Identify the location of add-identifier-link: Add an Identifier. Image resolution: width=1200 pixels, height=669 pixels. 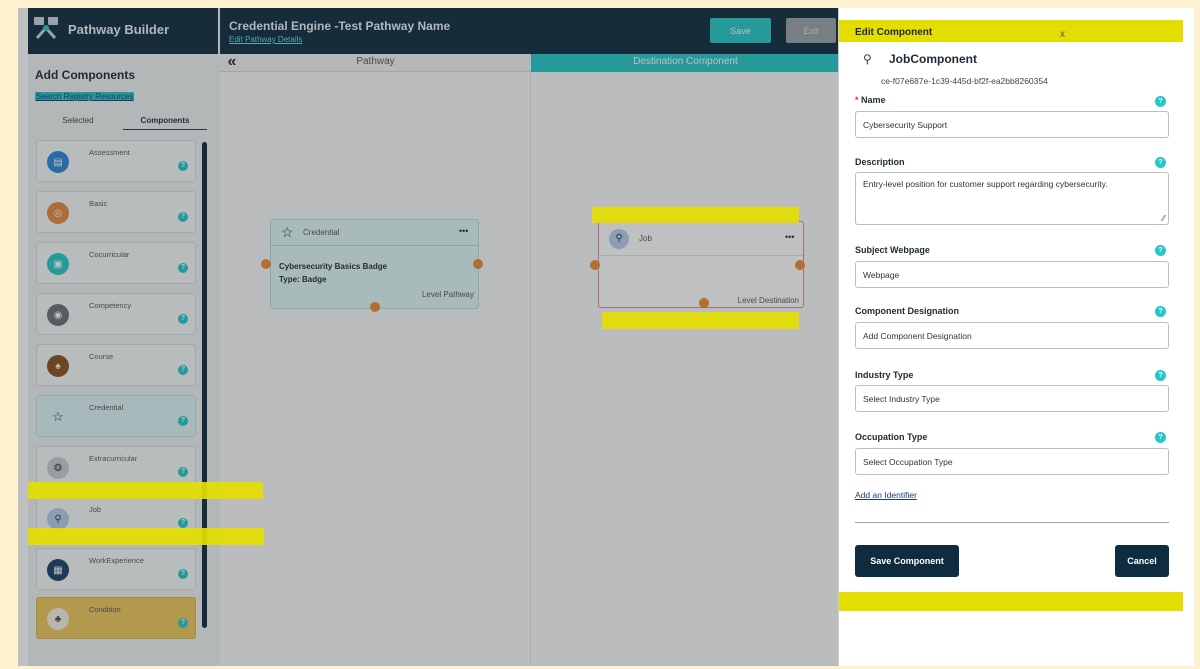
(886, 495).